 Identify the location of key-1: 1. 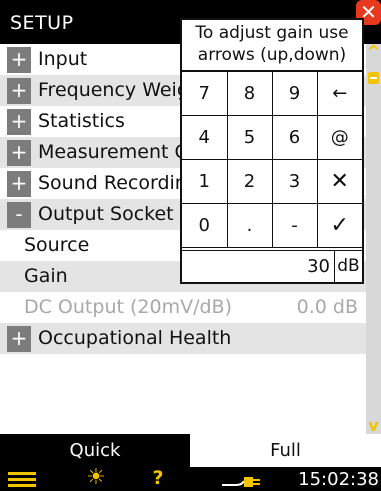
(205, 181).